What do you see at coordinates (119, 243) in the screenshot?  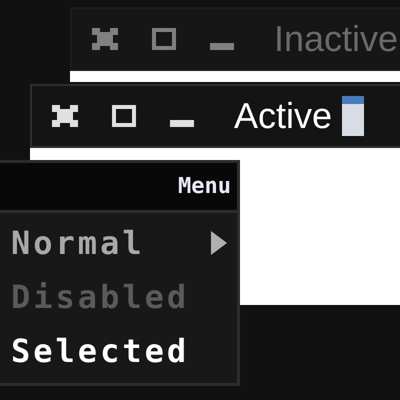 I see `menu-item: Normal` at bounding box center [119, 243].